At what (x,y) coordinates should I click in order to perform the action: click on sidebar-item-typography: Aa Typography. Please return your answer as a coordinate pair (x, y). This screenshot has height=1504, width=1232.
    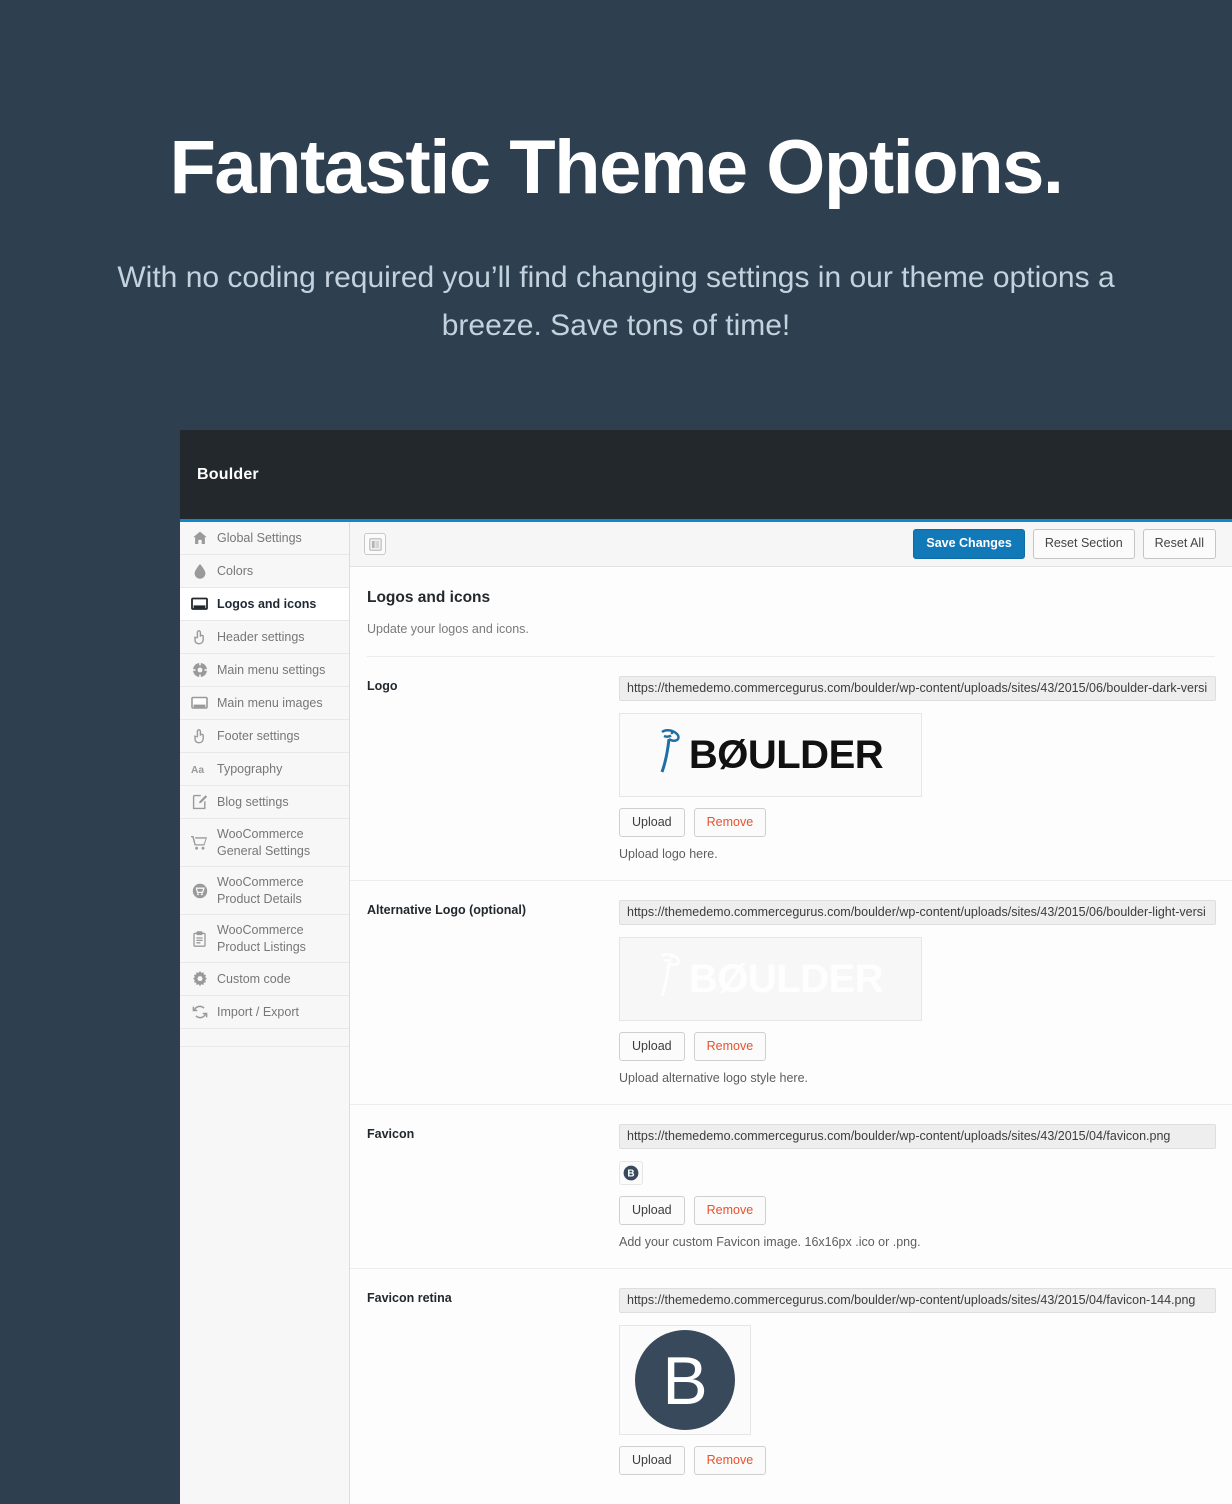
    Looking at the image, I should click on (264, 769).